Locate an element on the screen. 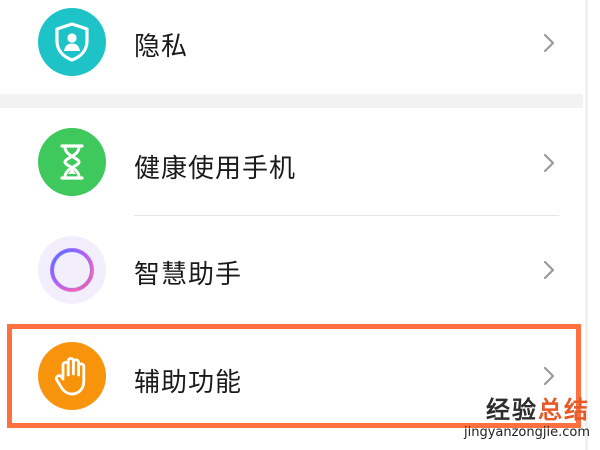 The image size is (600, 450). settings-item-label: 健康使用手机 is located at coordinates (215, 169).